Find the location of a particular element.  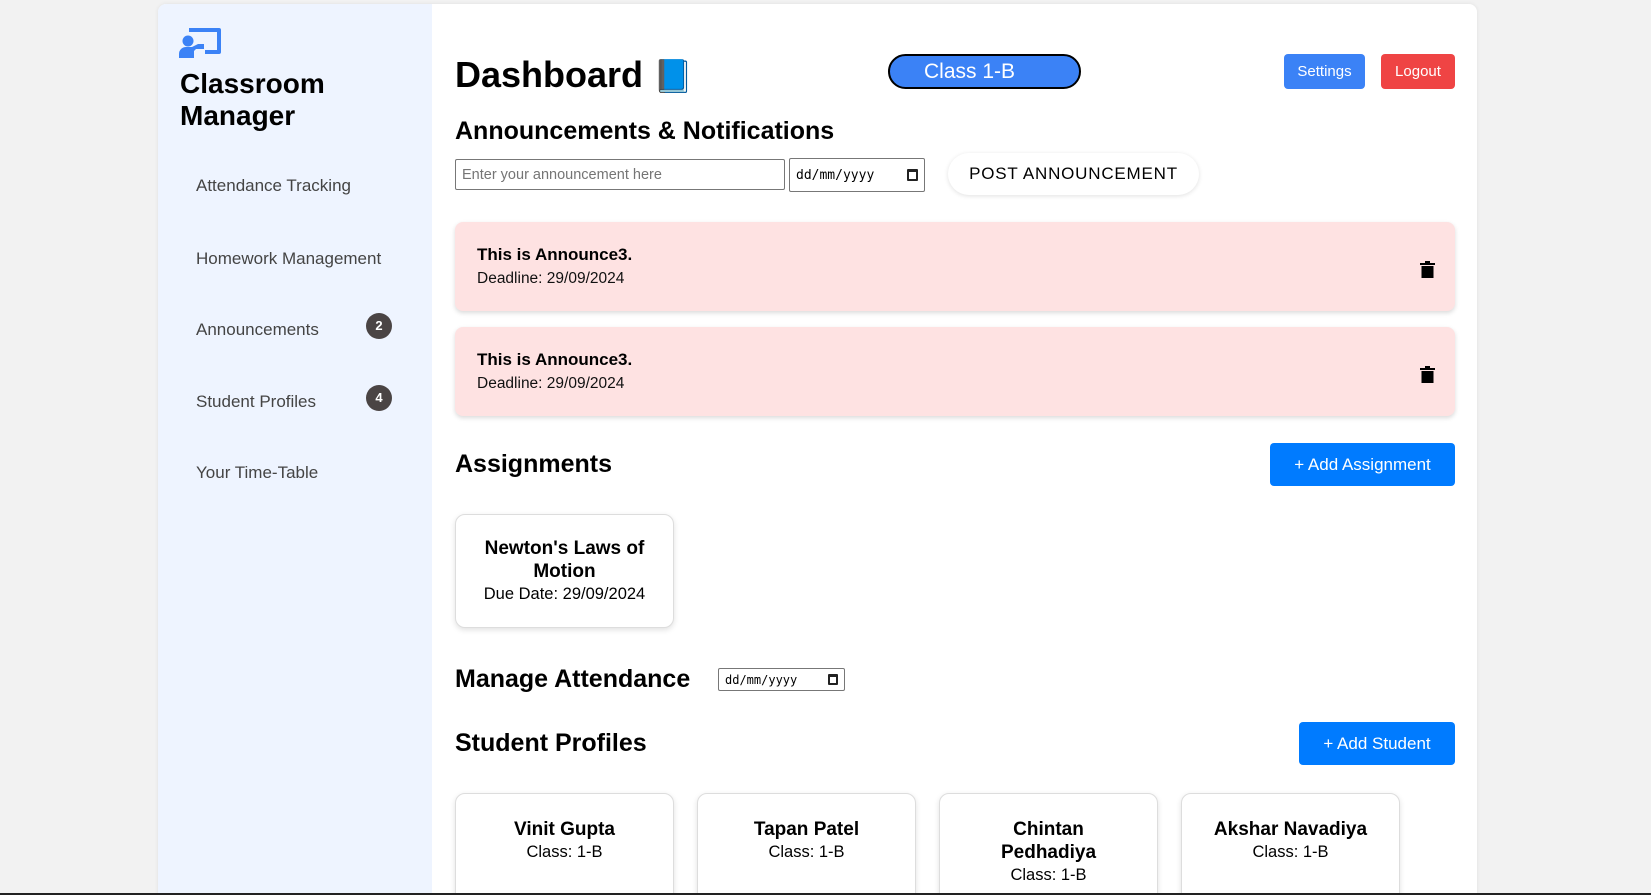

assignment-due-date: Due Date: 29/09/2024 is located at coordinates (564, 594).